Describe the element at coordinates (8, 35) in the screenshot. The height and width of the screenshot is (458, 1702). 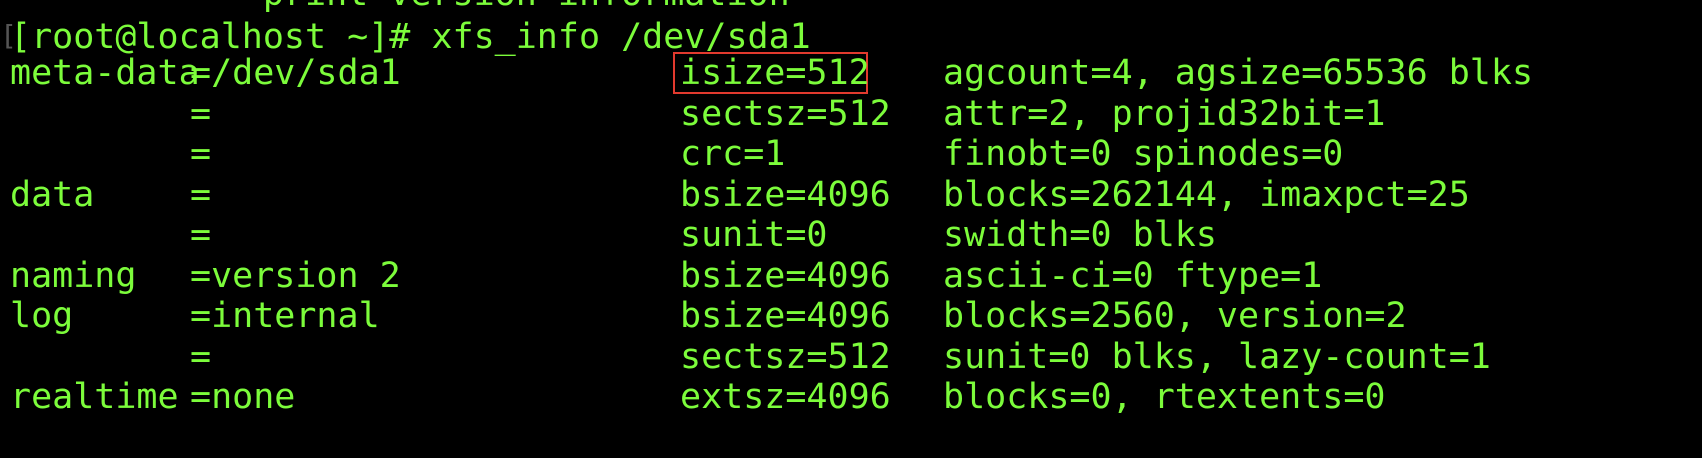
I see `selection-bracket-marker: [` at that location.